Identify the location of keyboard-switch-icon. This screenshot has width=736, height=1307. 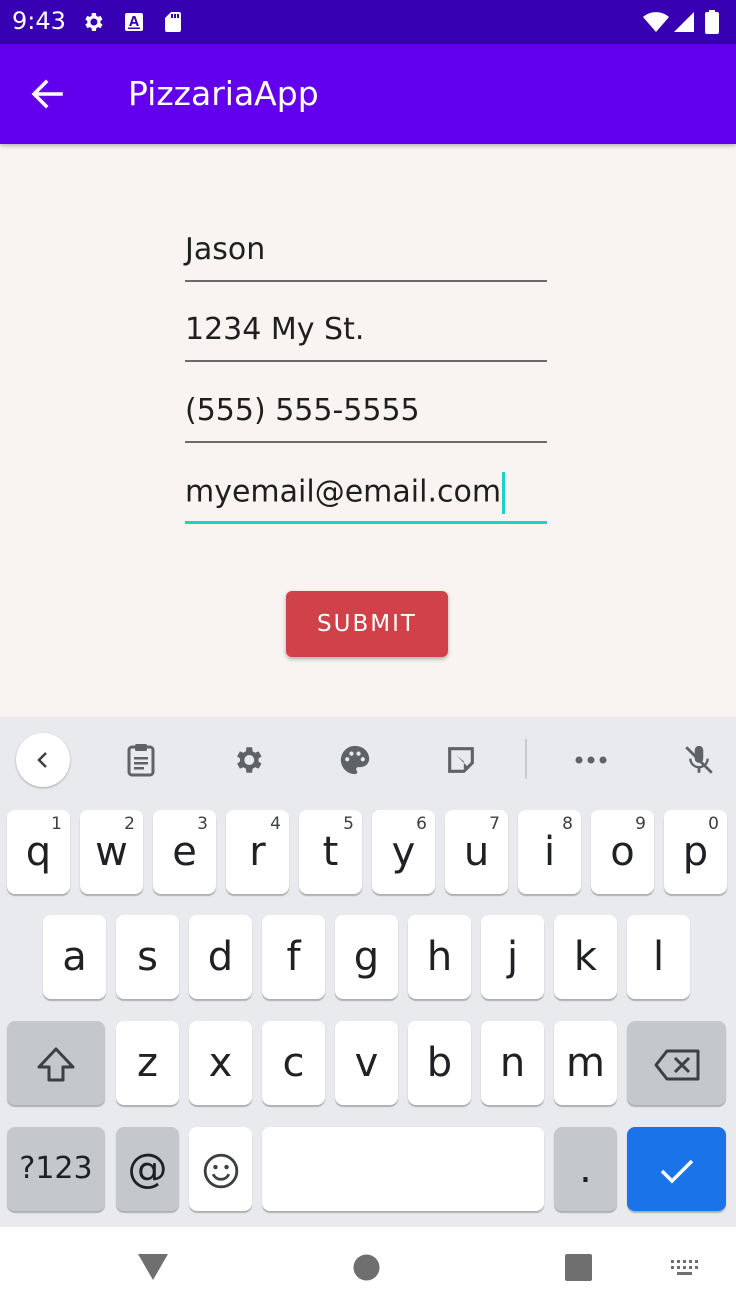
(686, 1268).